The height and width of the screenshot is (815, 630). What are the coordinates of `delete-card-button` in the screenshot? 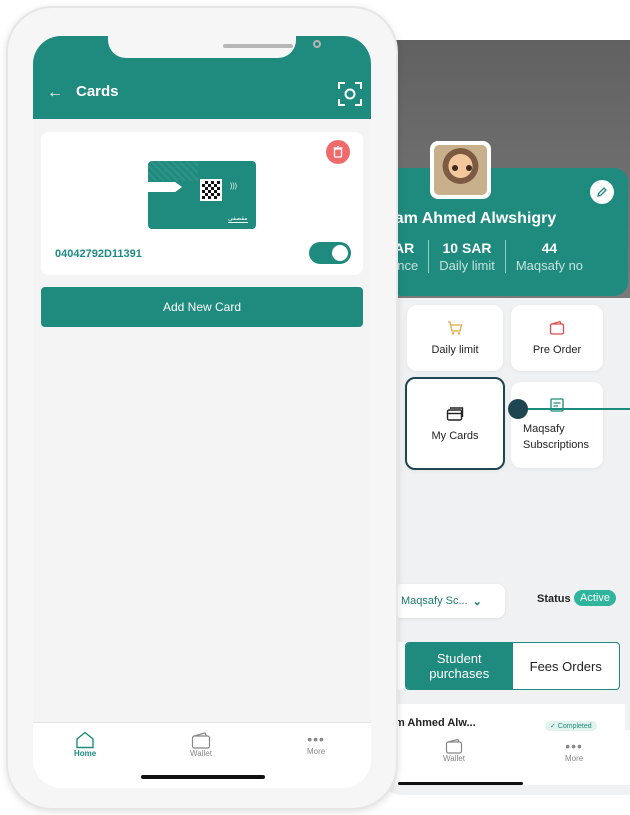 It's located at (338, 152).